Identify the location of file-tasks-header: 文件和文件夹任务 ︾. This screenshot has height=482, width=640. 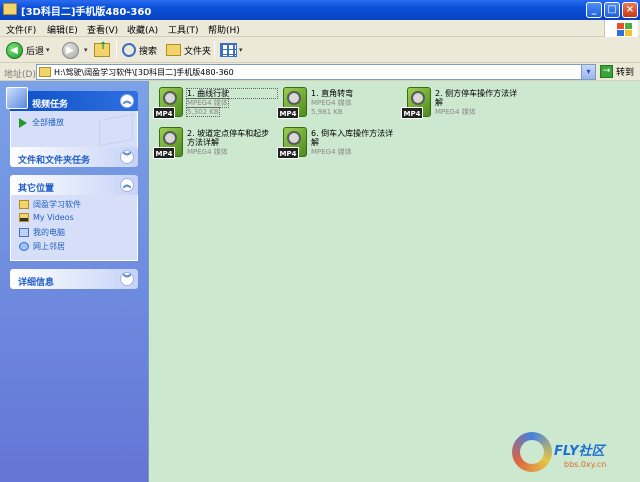
(74, 157).